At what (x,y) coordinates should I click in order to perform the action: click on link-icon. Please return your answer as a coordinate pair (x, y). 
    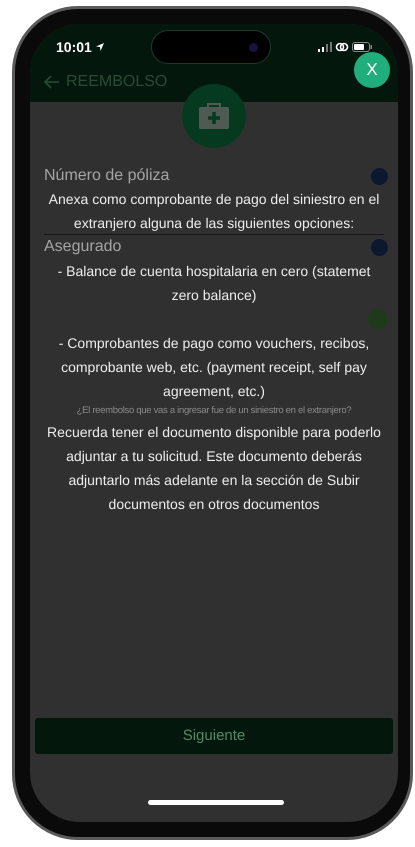
    Looking at the image, I should click on (342, 47).